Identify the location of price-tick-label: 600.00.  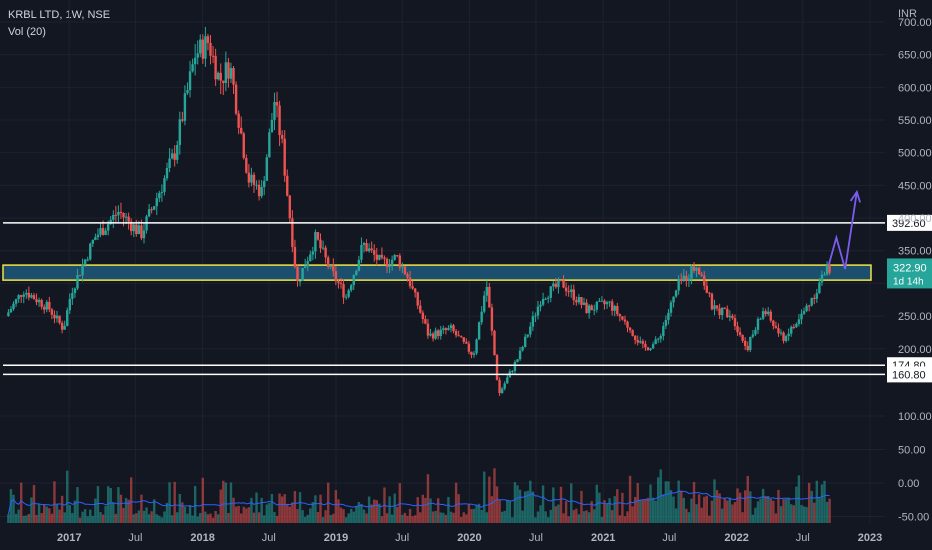
(915, 88).